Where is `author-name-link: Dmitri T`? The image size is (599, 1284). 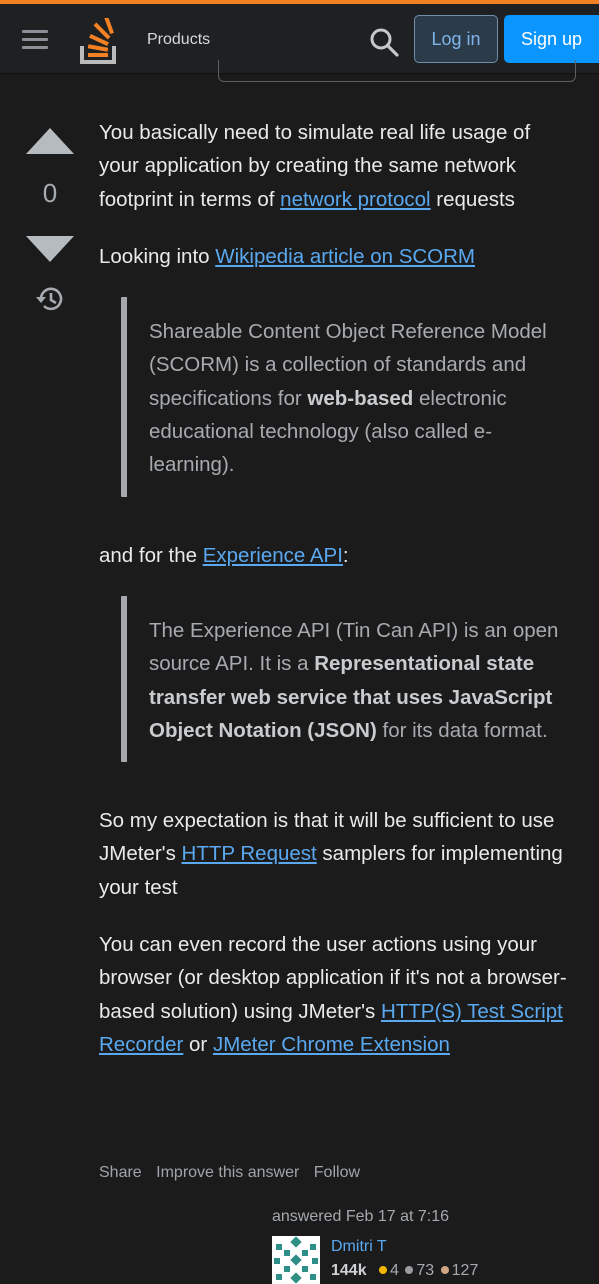 author-name-link: Dmitri T is located at coordinates (359, 1247).